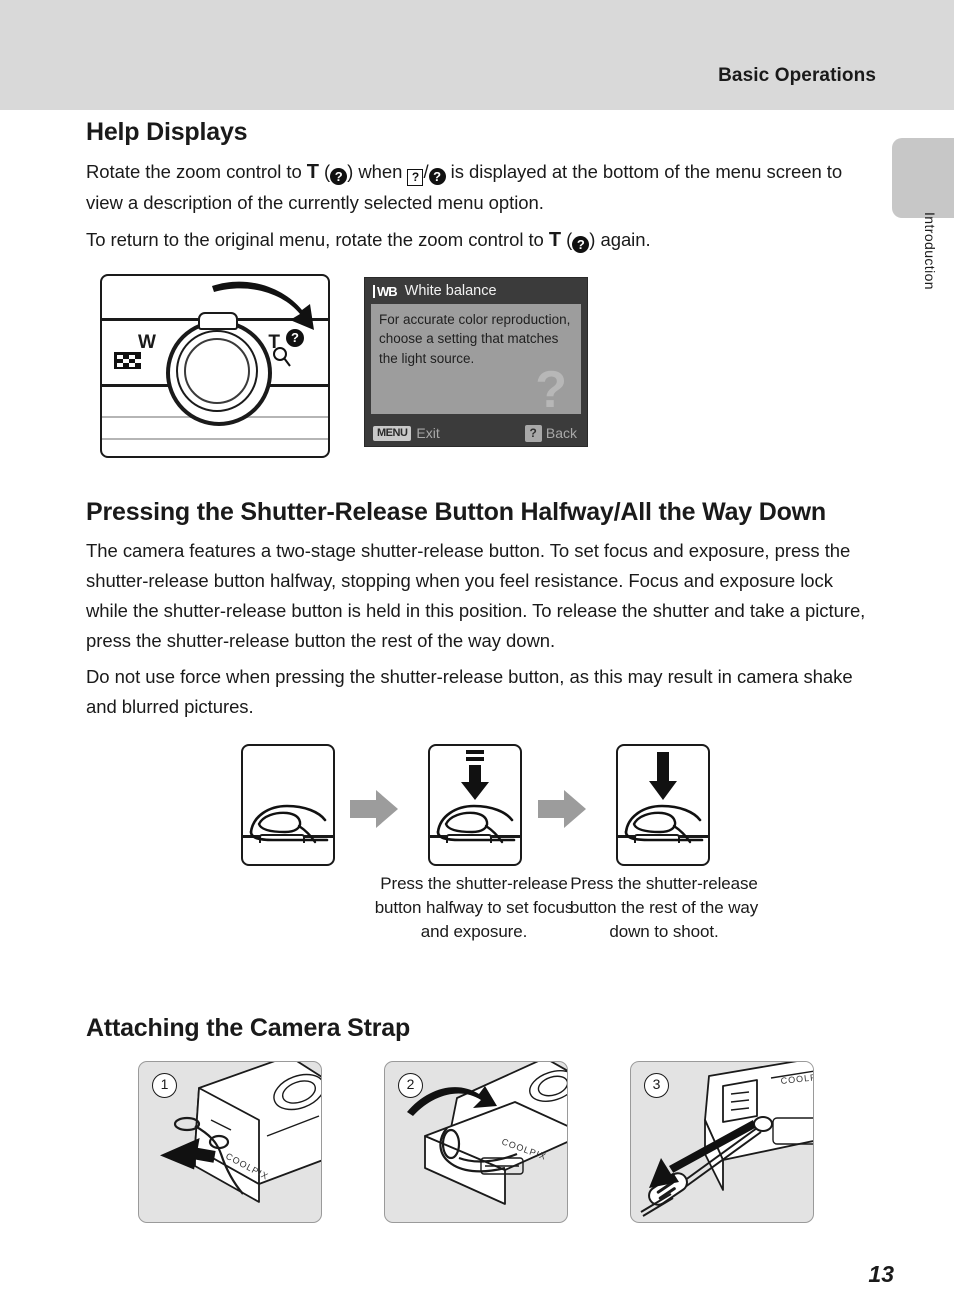 The height and width of the screenshot is (1314, 954). Describe the element at coordinates (881, 1274) in the screenshot. I see `page-number: 13` at that location.